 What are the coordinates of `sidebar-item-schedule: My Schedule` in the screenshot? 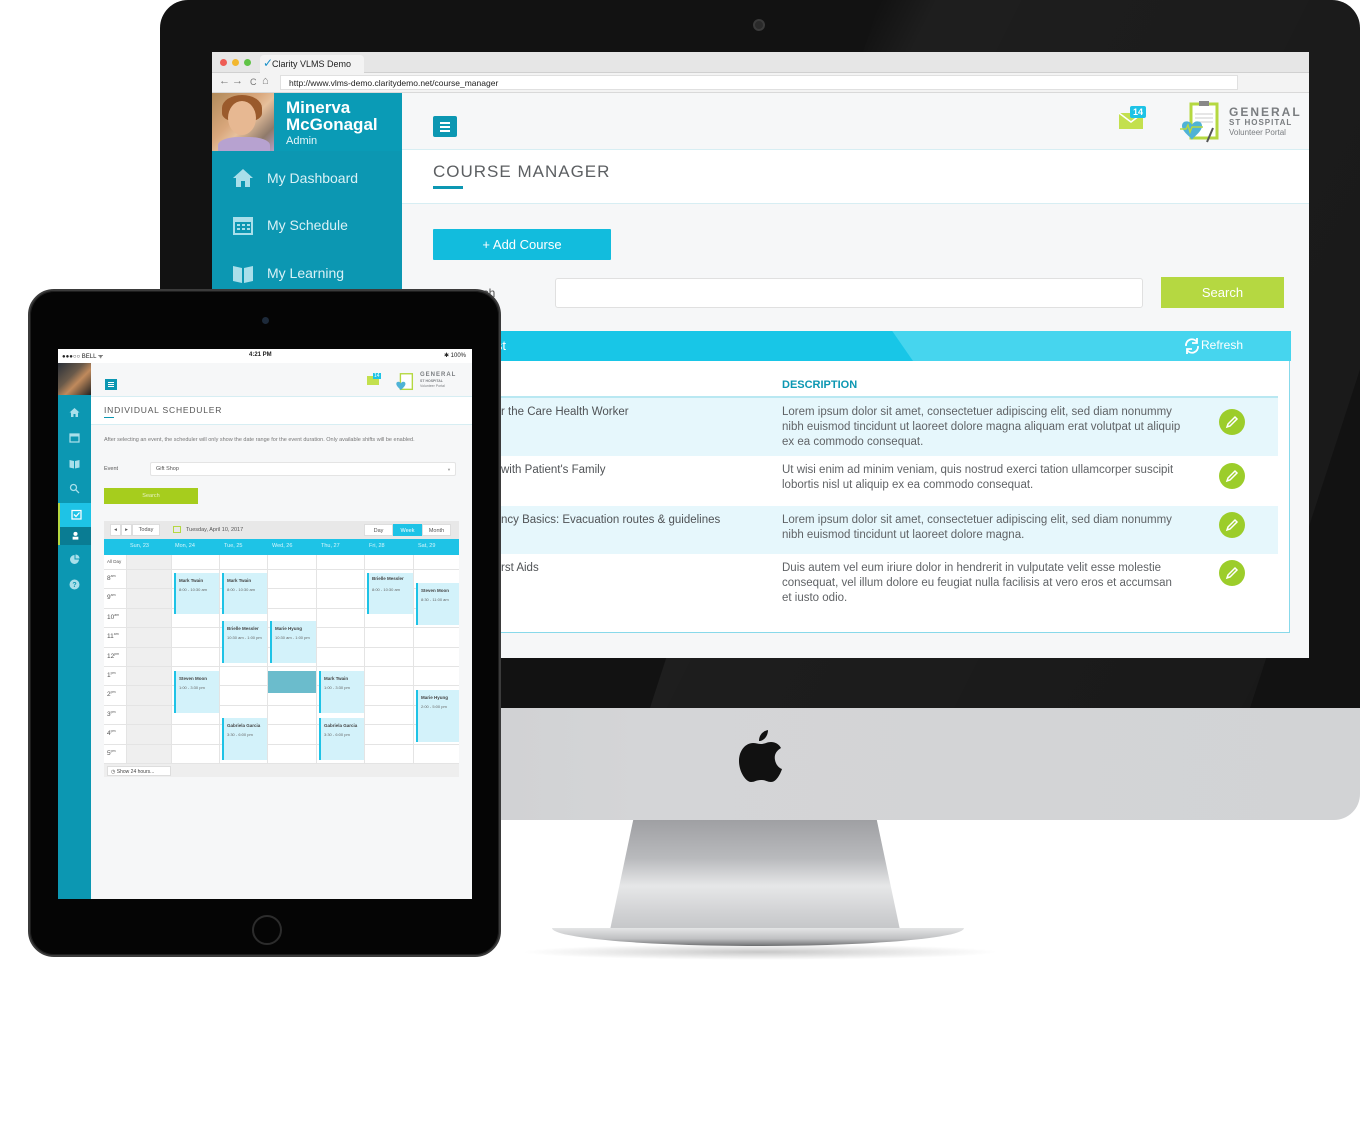 It's located at (307, 226).